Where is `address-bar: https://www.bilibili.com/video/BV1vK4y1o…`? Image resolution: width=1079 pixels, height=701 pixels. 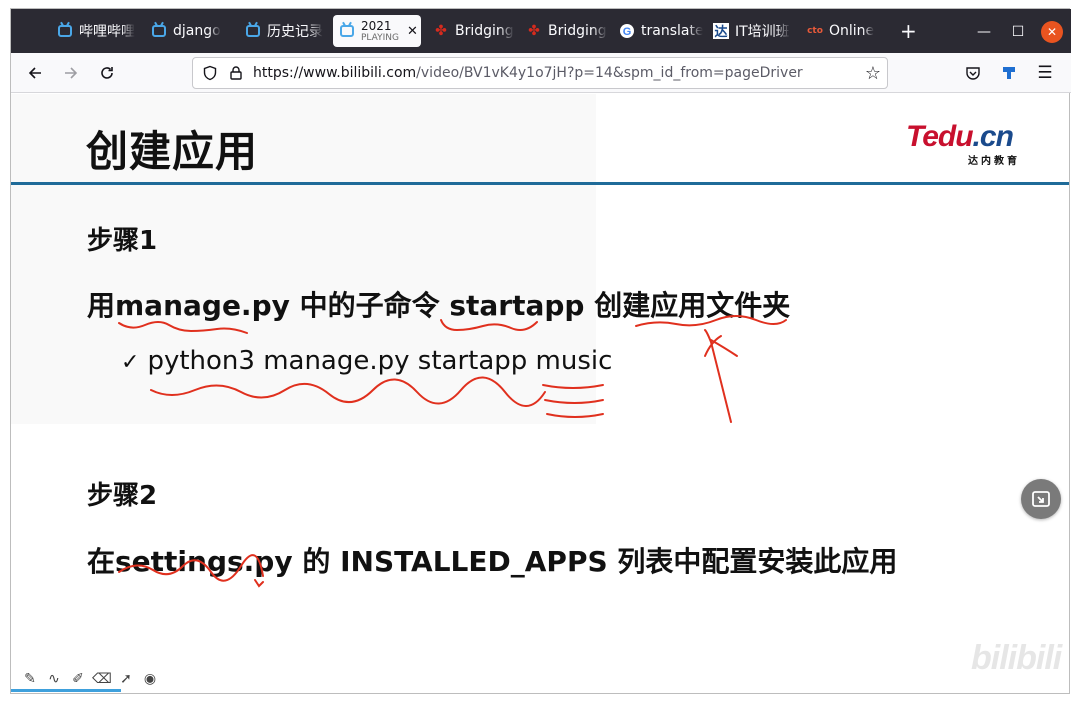 address-bar: https://www.bilibili.com/video/BV1vK4y1o… is located at coordinates (540, 73).